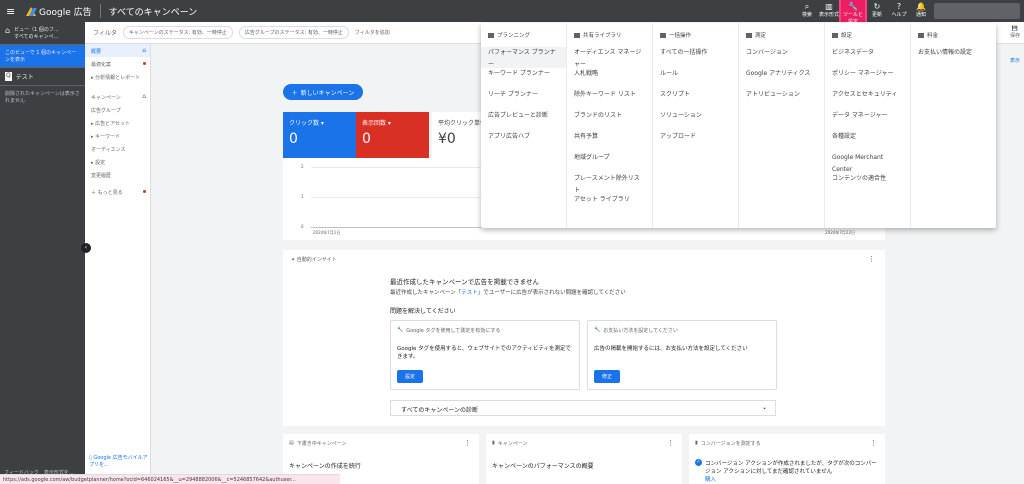  I want to click on menu-item: すべての一括操作, so click(695, 57).